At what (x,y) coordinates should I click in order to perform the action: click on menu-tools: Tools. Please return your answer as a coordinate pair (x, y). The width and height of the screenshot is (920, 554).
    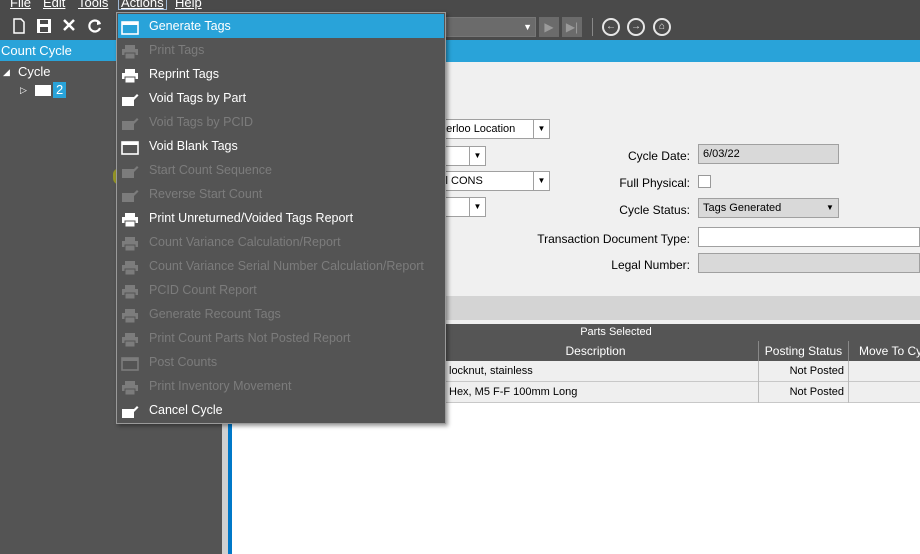
    Looking at the image, I should click on (93, 4).